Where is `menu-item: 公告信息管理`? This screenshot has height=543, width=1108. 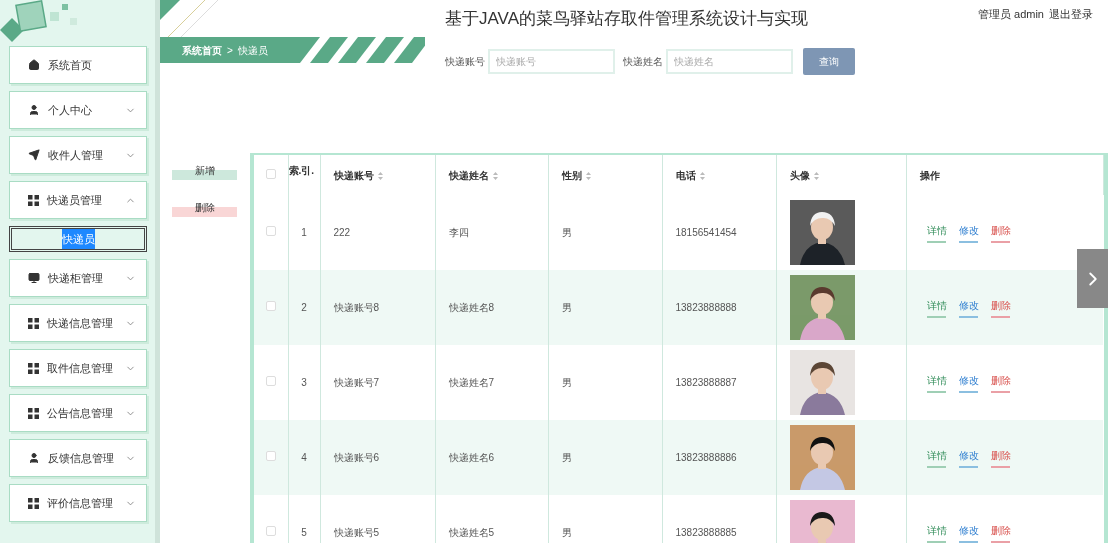
menu-item: 公告信息管理 is located at coordinates (78, 413).